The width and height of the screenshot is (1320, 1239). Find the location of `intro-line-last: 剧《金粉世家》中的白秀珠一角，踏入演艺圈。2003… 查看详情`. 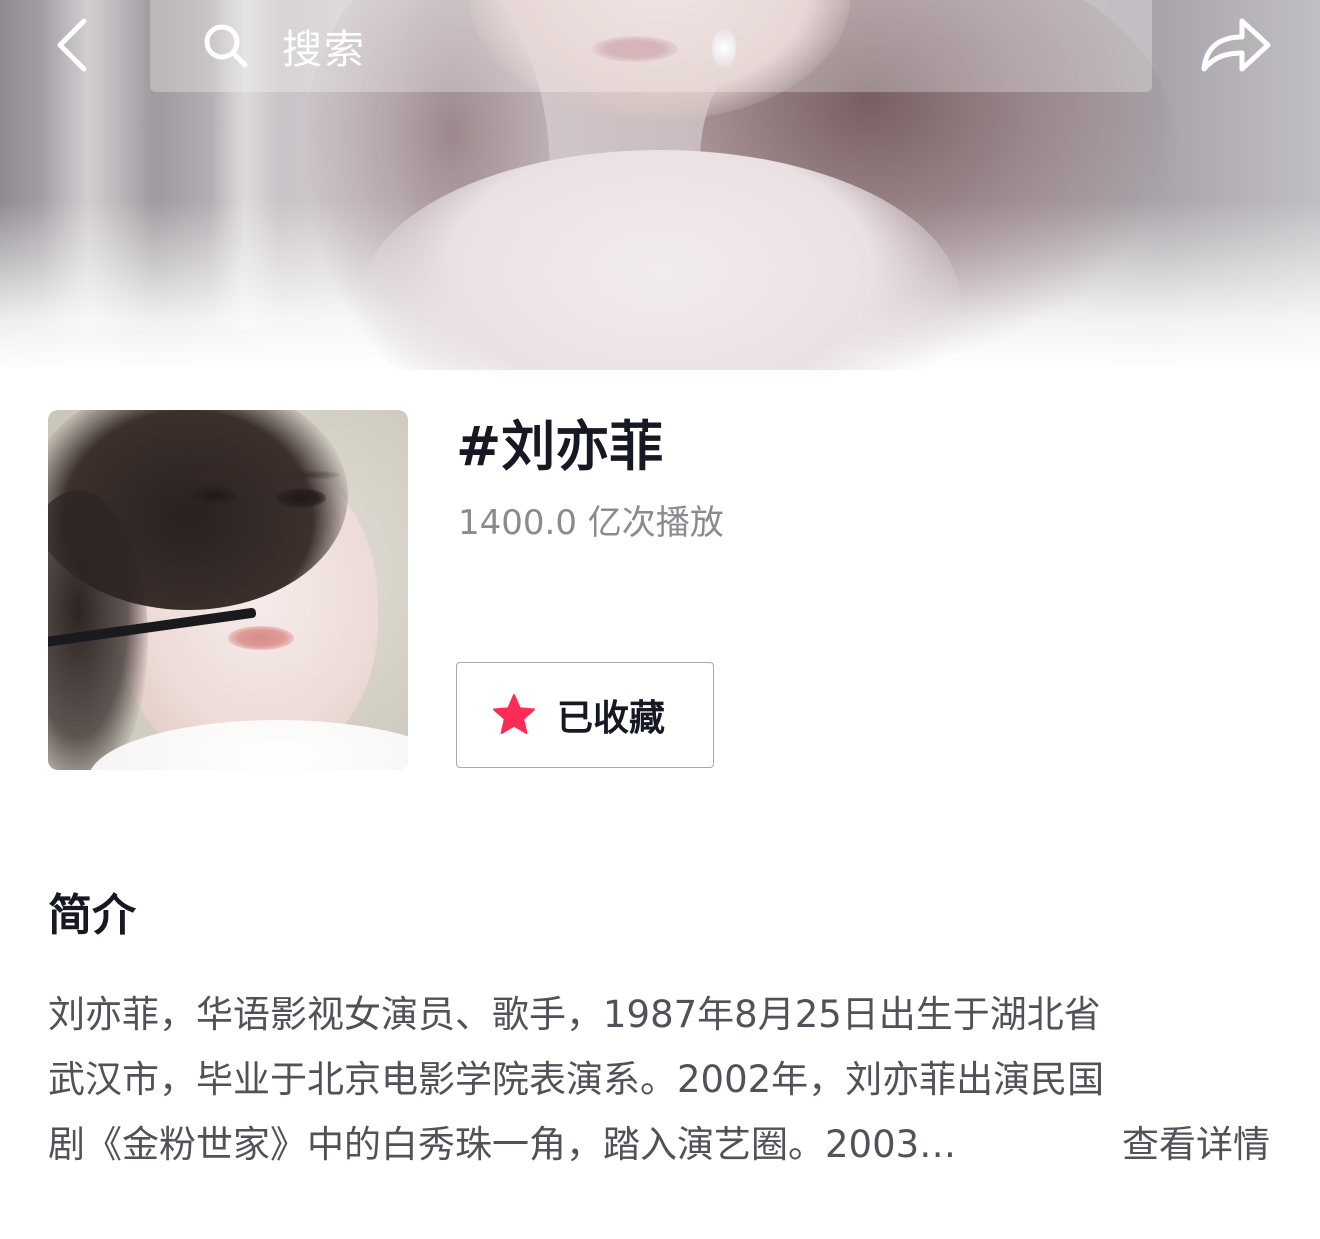

intro-line-last: 剧《金粉世家》中的白秀珠一角，踏入演艺圈。2003… 查看详情 is located at coordinates (659, 1144).